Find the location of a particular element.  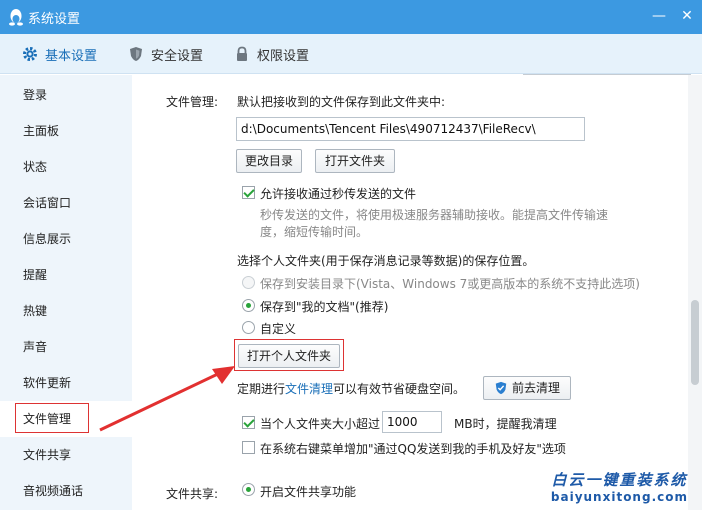

qq-penguin-icon is located at coordinates (16, 17).